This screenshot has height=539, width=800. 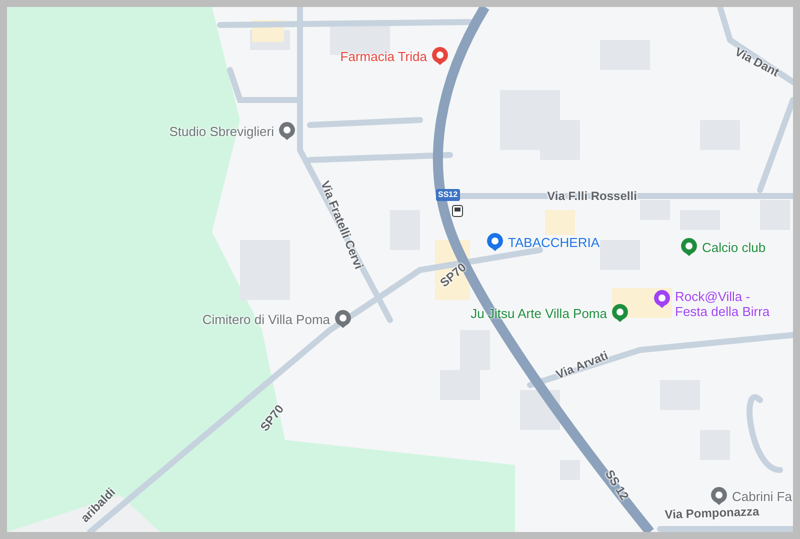 What do you see at coordinates (383, 56) in the screenshot?
I see `place-label: Farmacia Trida` at bounding box center [383, 56].